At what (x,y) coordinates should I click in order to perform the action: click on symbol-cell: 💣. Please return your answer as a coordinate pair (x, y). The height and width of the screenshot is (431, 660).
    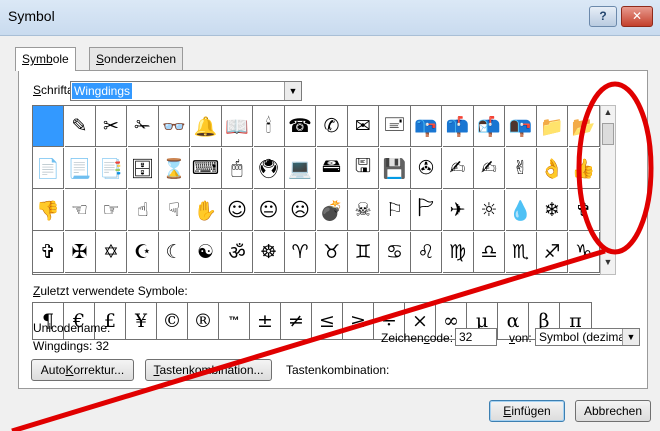
    Looking at the image, I should click on (332, 210).